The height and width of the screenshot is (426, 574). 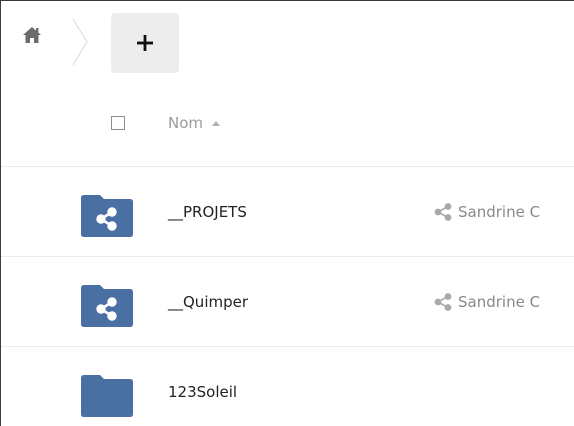 I want to click on breadcrumb-separator-icon, so click(x=80, y=42).